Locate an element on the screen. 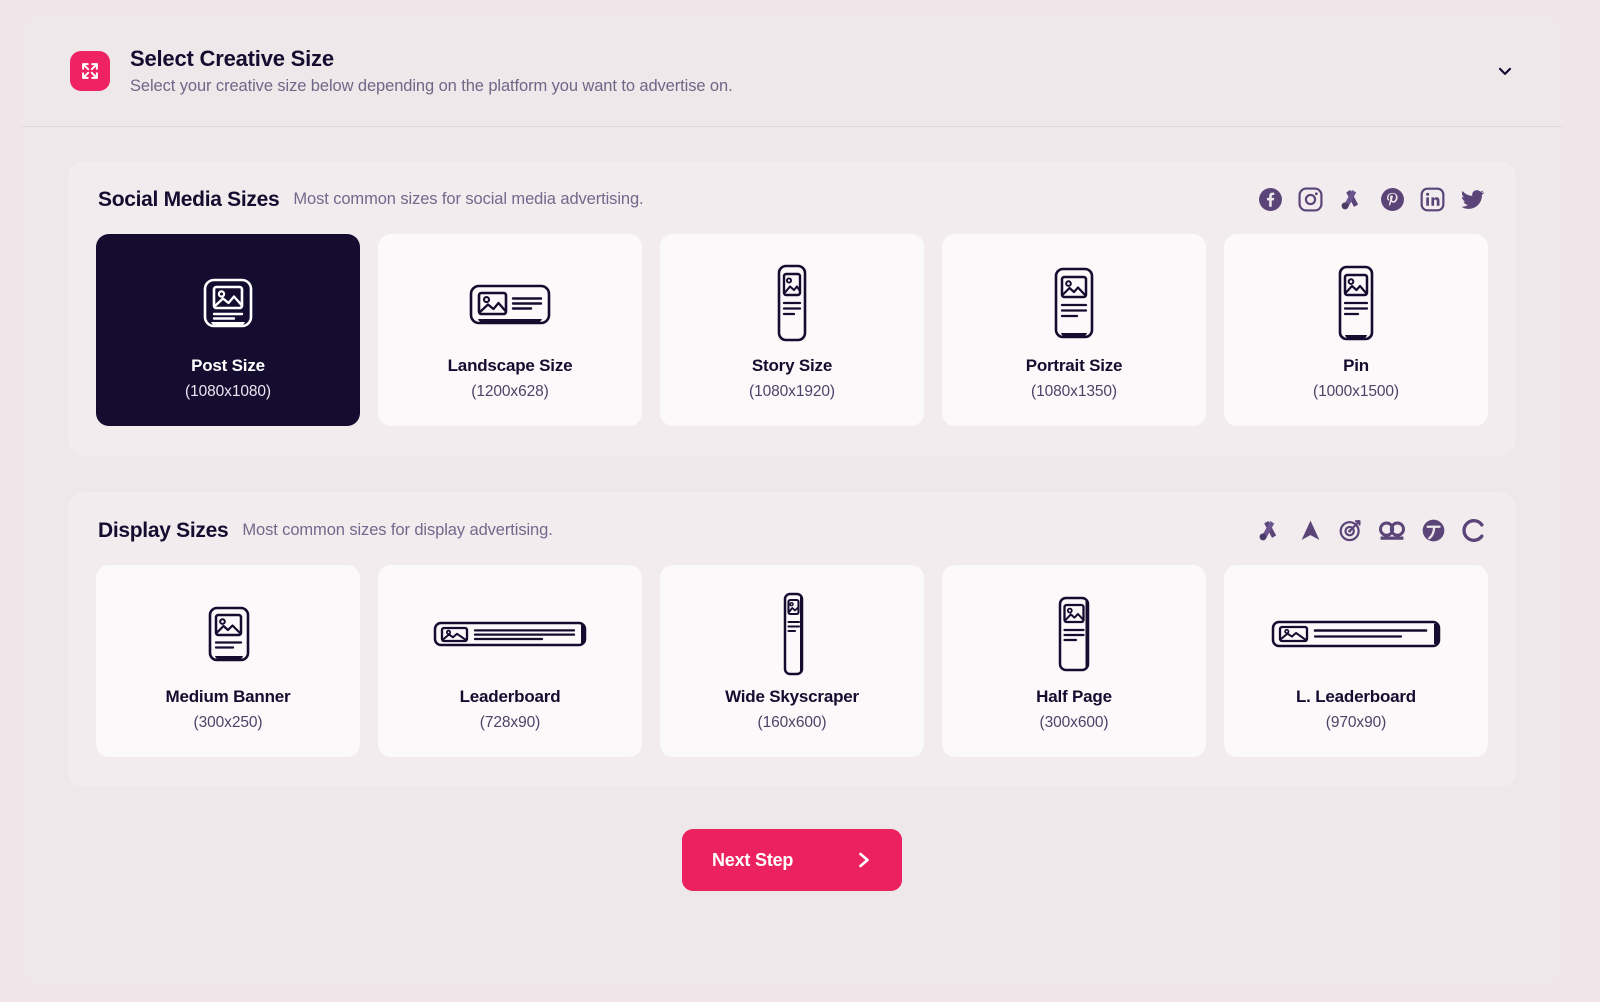 This screenshot has width=1600, height=1002. size-card-title: Wide Skyscraper is located at coordinates (792, 696).